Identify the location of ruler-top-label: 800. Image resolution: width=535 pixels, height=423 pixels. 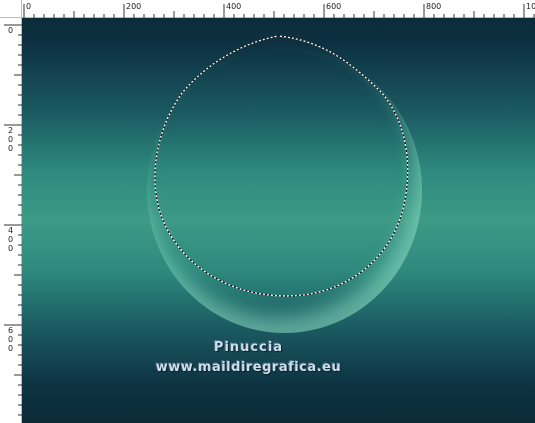
(433, 6).